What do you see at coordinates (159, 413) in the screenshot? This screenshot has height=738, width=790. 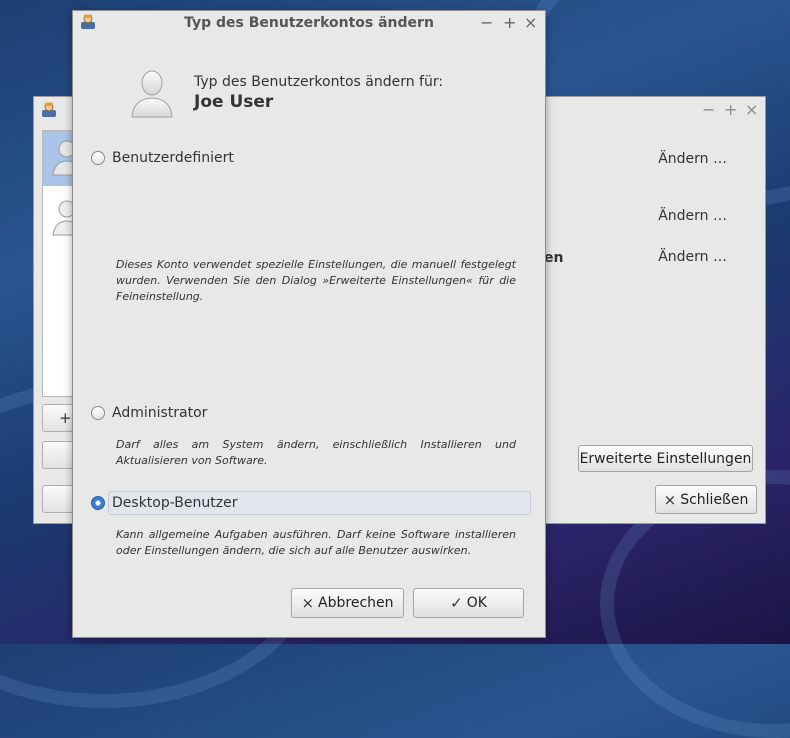 I see `option-administrator-label: Administrator` at bounding box center [159, 413].